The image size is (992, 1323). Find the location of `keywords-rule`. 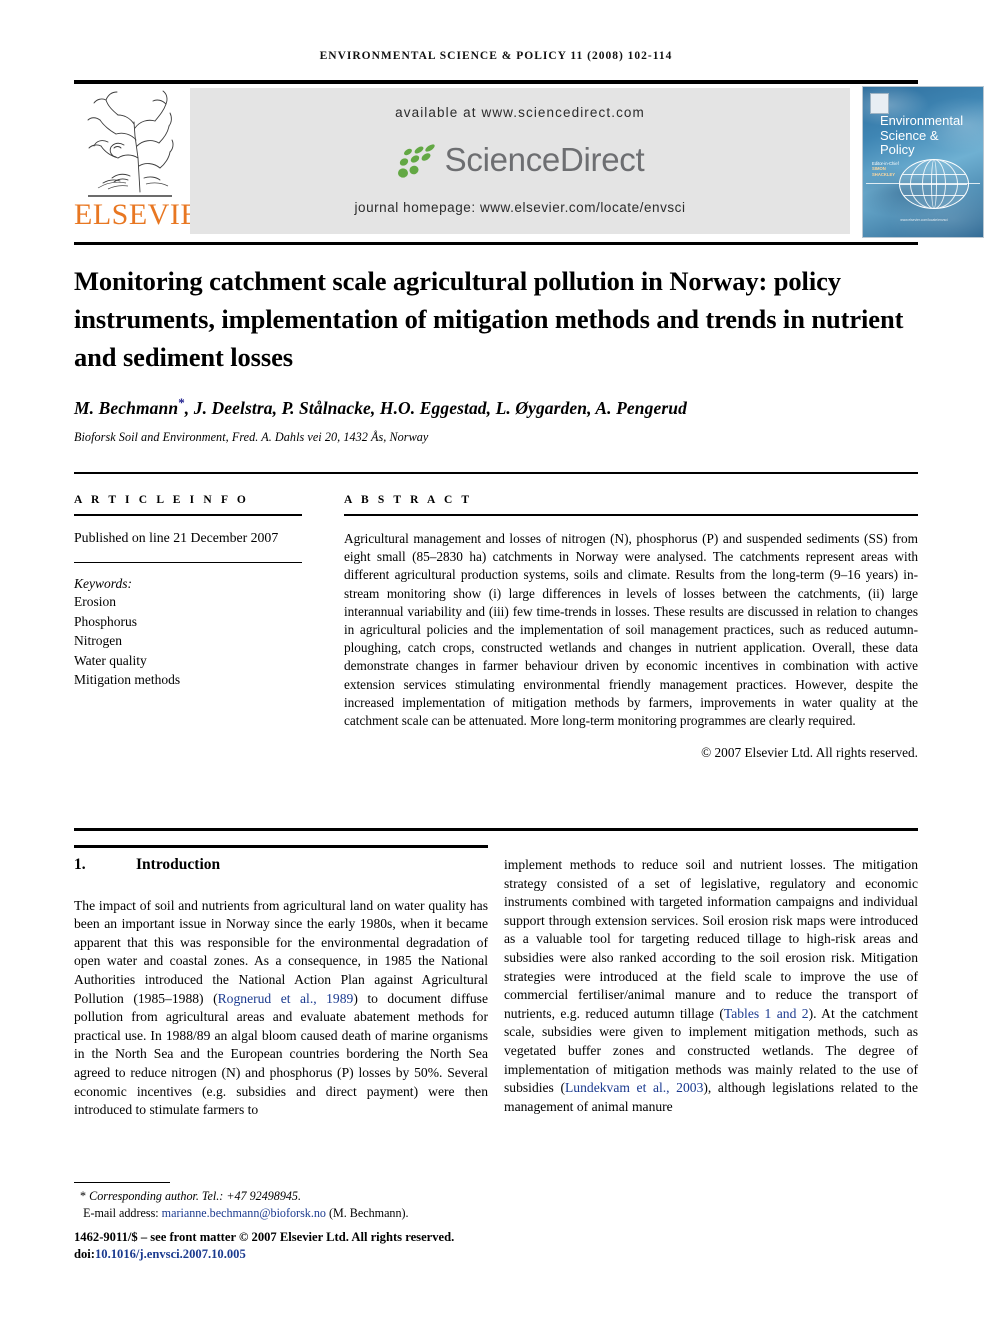

keywords-rule is located at coordinates (188, 563).